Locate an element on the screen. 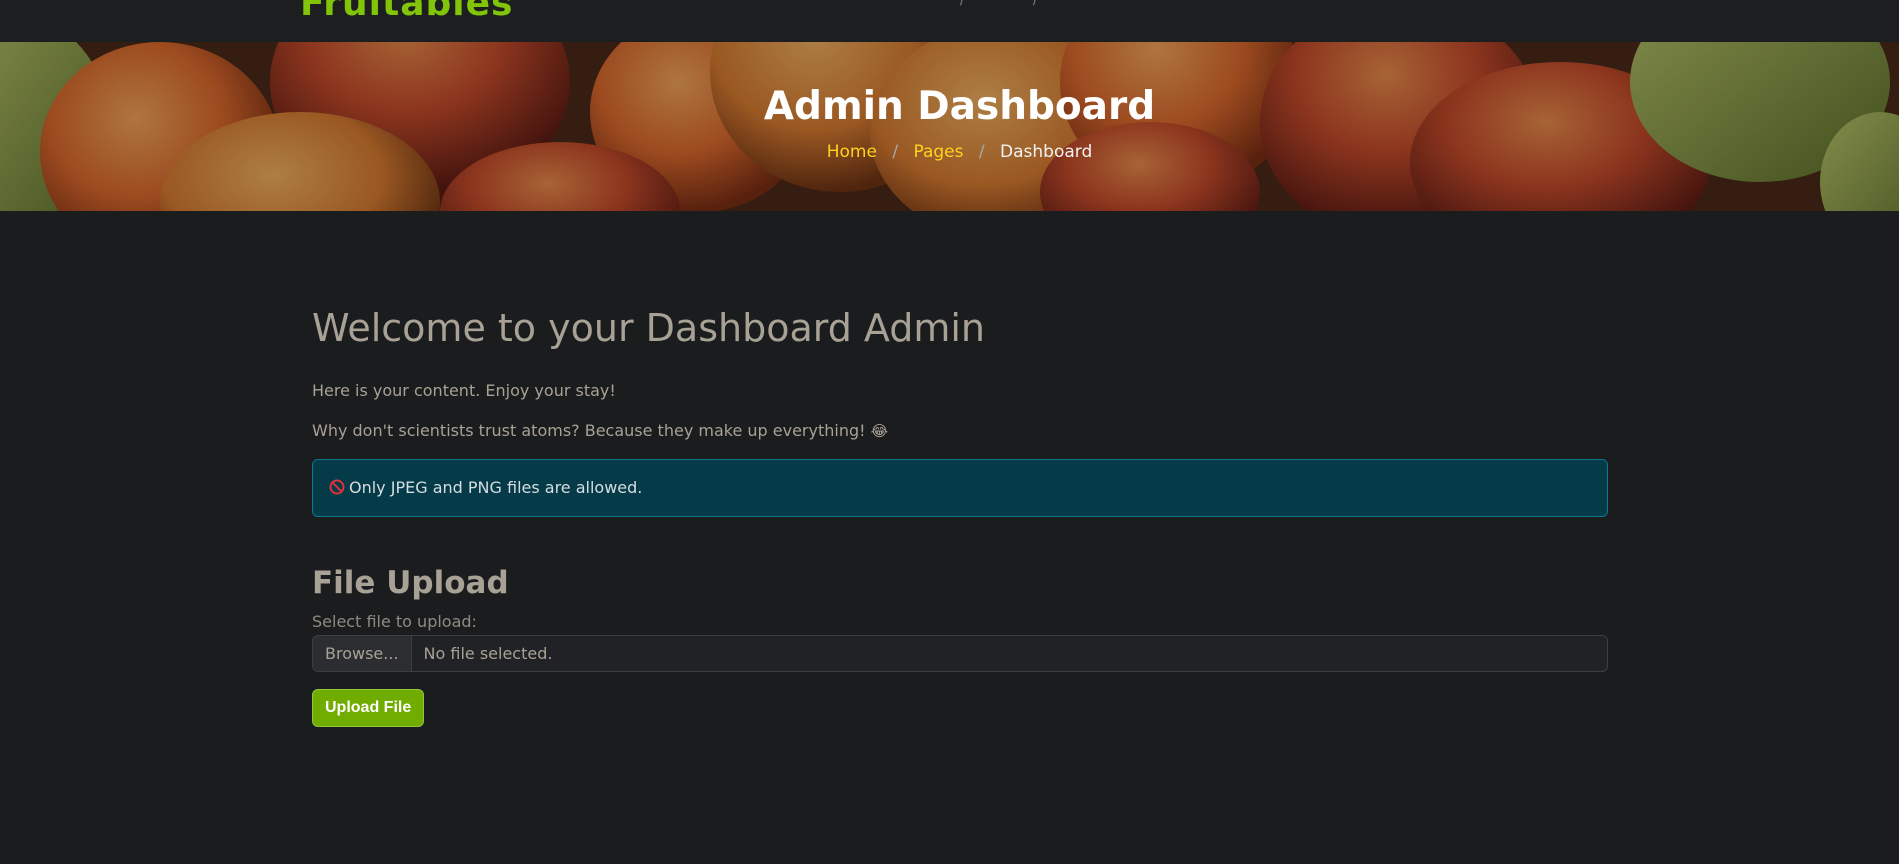  upload-file-button: Upload File is located at coordinates (368, 708).